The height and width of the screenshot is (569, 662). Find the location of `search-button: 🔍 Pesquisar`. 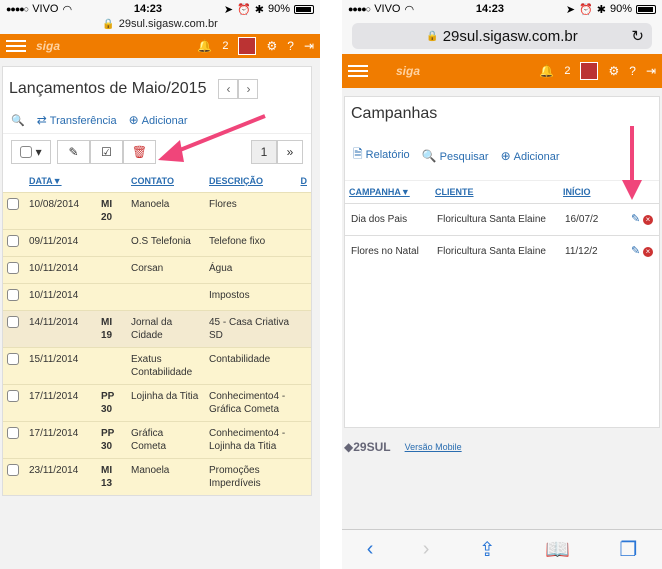

search-button: 🔍 Pesquisar is located at coordinates (455, 156).